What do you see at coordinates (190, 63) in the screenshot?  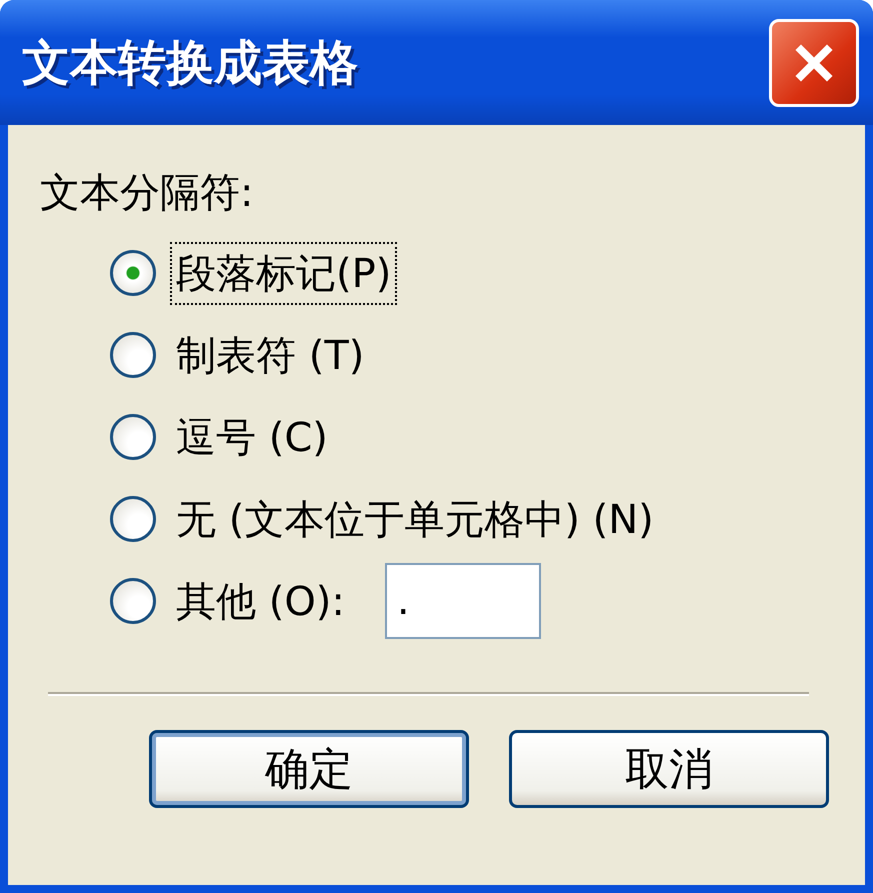 I see `window-title: 文本转换成表格` at bounding box center [190, 63].